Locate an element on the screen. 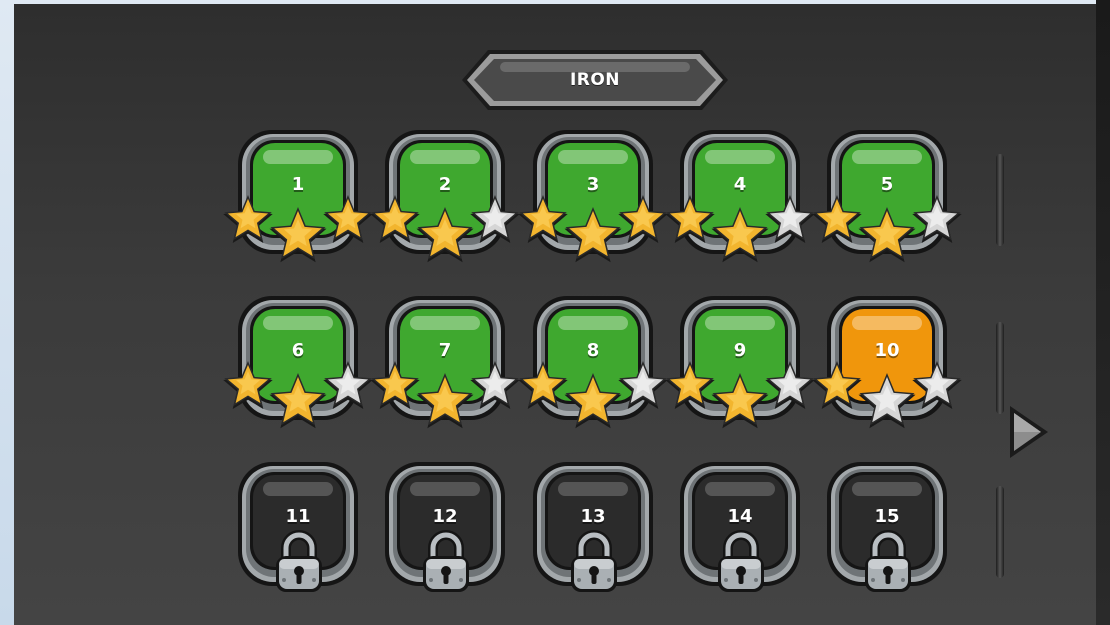 This screenshot has width=1110, height=625. level-tile-13: 13 is located at coordinates (593, 527).